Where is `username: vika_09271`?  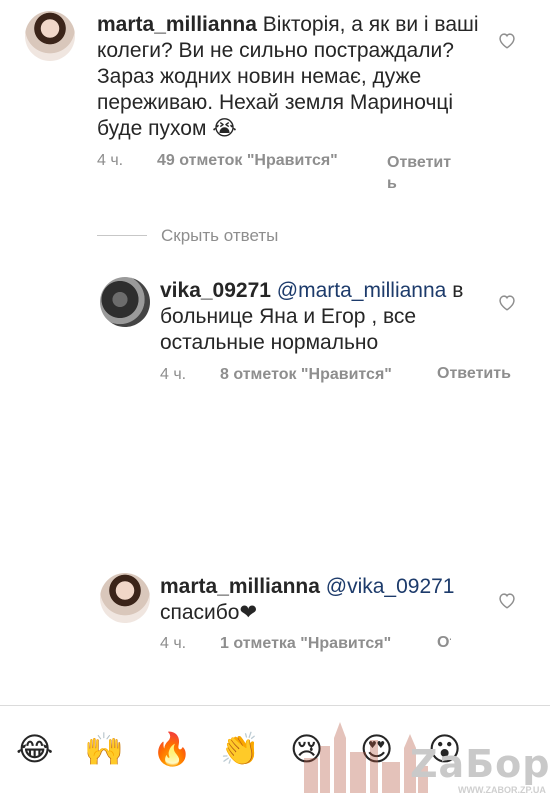 username: vika_09271 is located at coordinates (215, 290).